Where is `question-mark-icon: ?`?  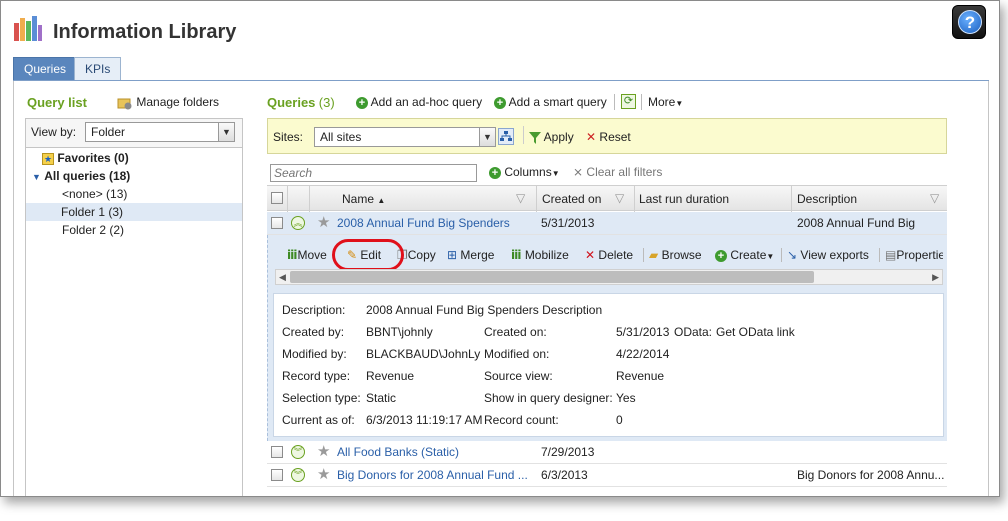 question-mark-icon: ? is located at coordinates (970, 22).